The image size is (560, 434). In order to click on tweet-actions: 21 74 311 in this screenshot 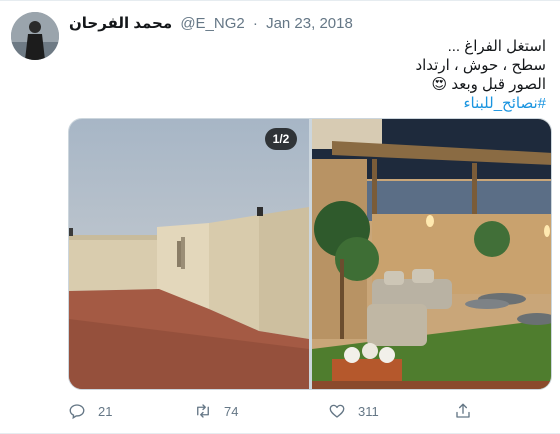, I will do `click(278, 411)`.